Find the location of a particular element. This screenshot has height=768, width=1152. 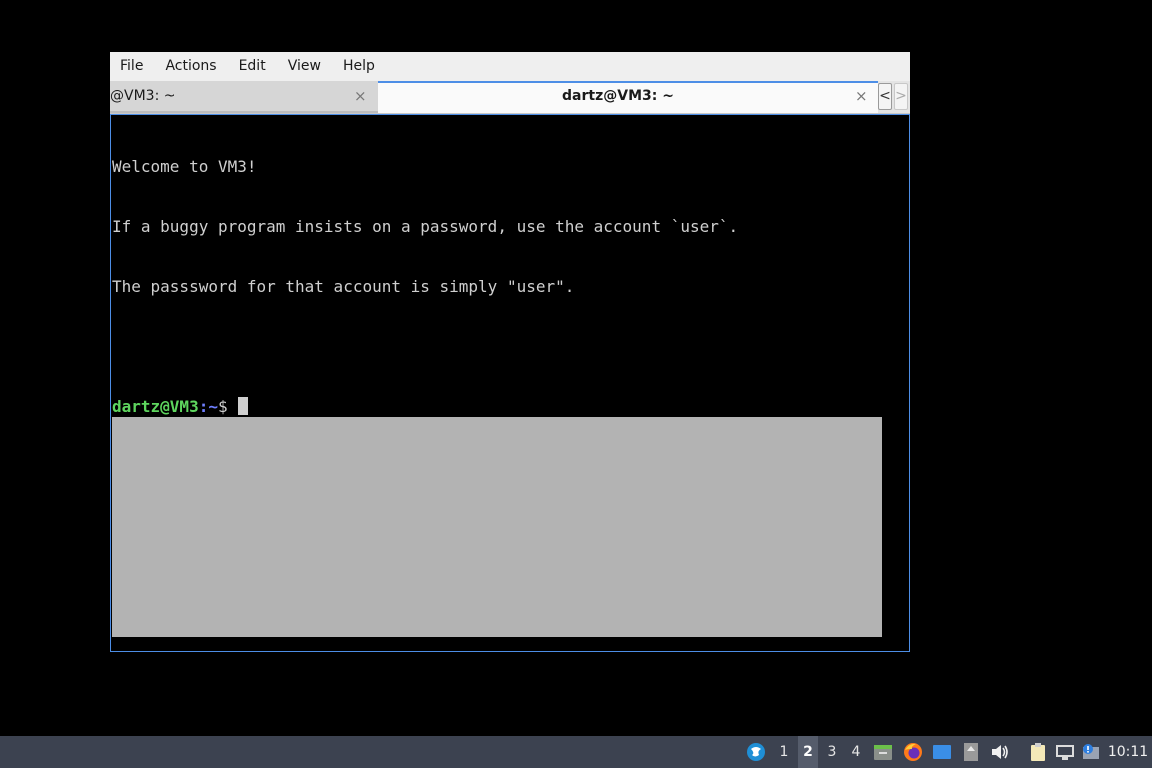

menu-actions: Actions is located at coordinates (190, 66).